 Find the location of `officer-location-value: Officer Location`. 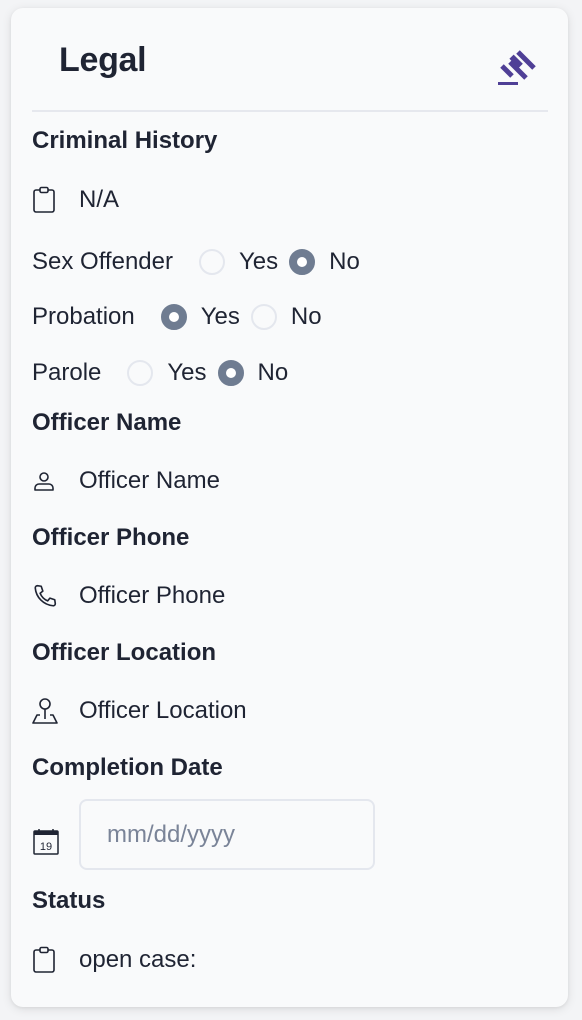

officer-location-value: Officer Location is located at coordinates (163, 710).